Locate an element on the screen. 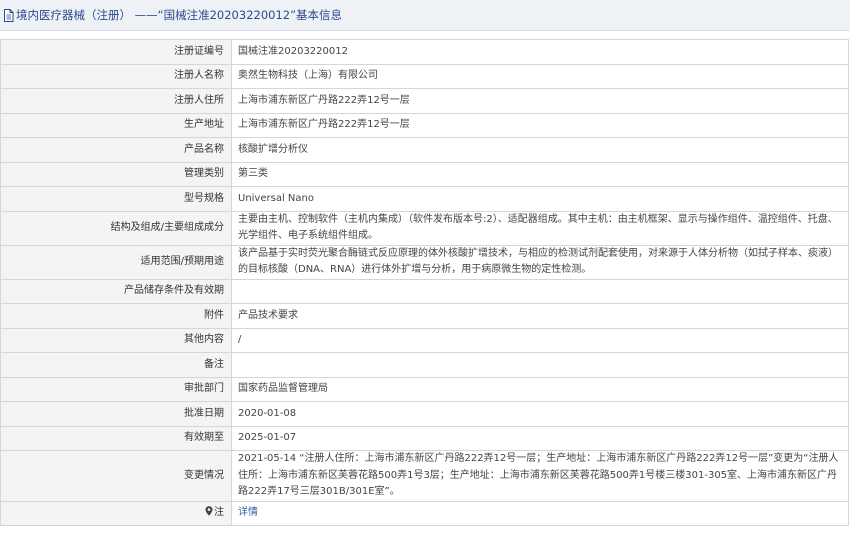 The height and width of the screenshot is (549, 850). note-label: 注 is located at coordinates (116, 513).